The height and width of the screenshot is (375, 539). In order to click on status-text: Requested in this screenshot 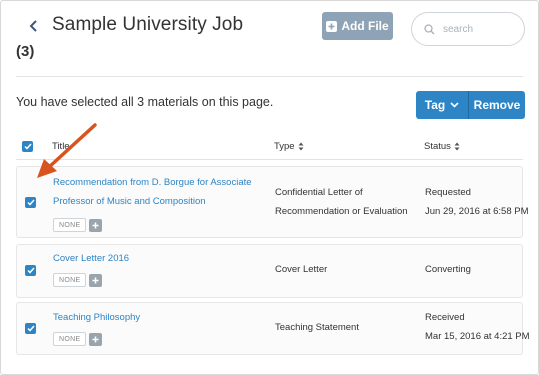, I will do `click(448, 192)`.